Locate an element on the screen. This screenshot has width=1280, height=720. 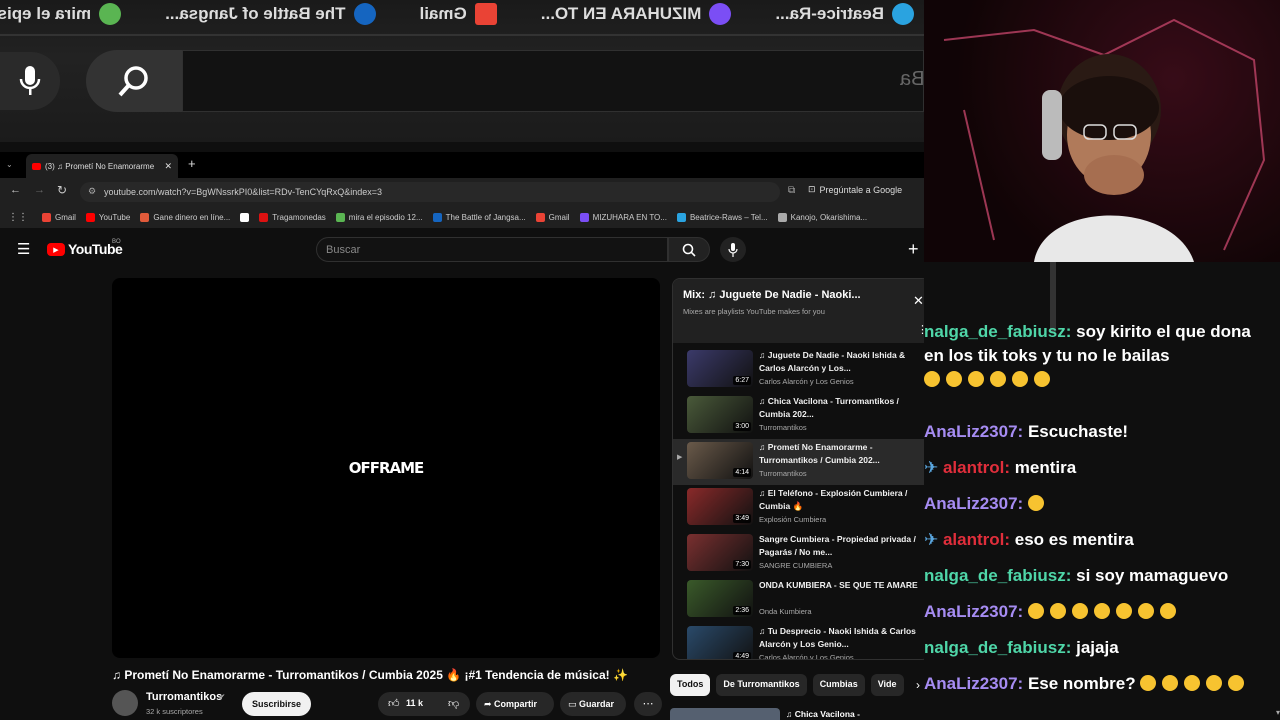
chips-next-icon: › is located at coordinates (918, 685).